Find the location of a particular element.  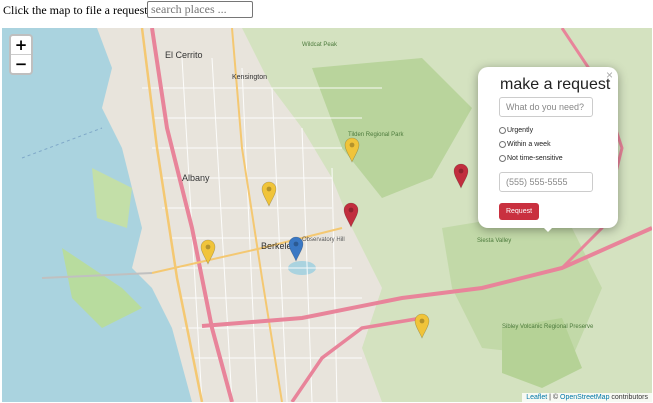

osm-link: OpenStreetMap is located at coordinates (584, 397).